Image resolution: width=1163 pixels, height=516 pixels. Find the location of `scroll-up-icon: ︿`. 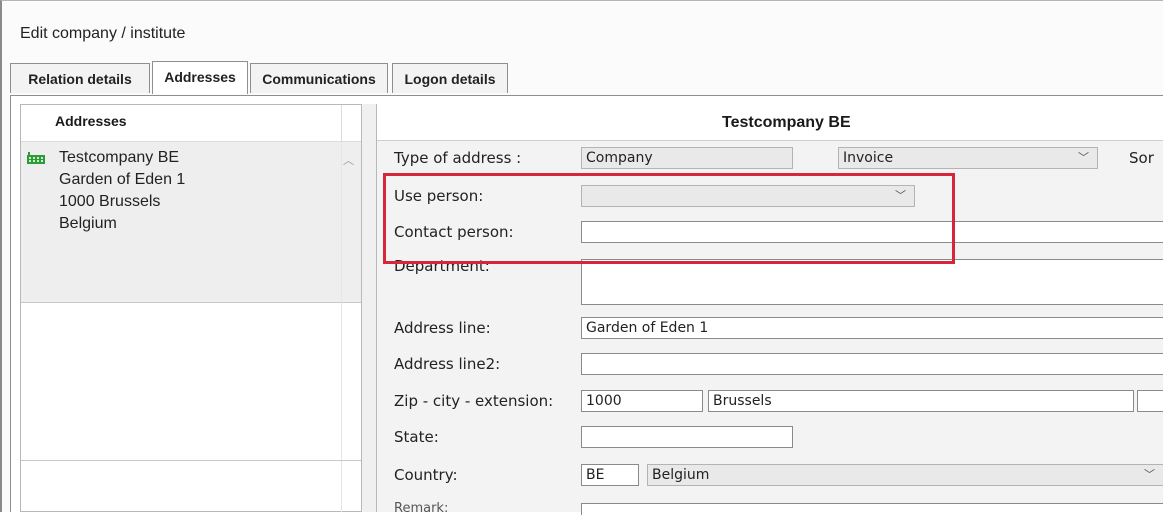

scroll-up-icon: ︿ is located at coordinates (348, 160).